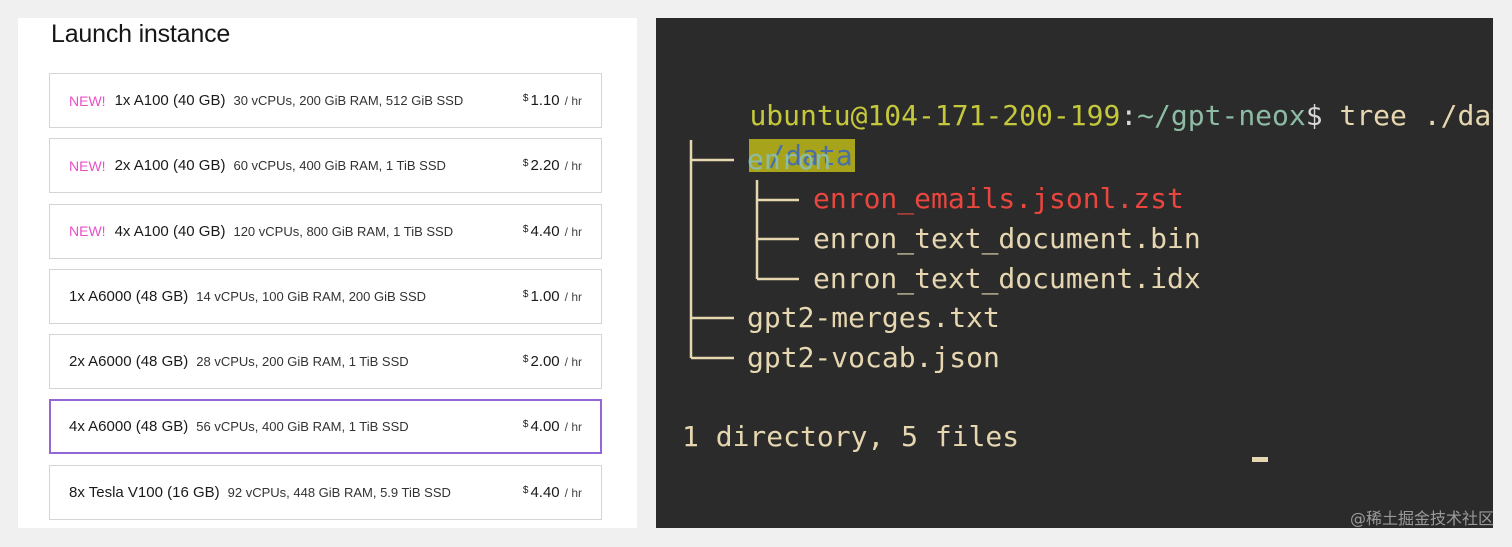  Describe the element at coordinates (545, 427) in the screenshot. I see `price-amount: 4.00` at that location.